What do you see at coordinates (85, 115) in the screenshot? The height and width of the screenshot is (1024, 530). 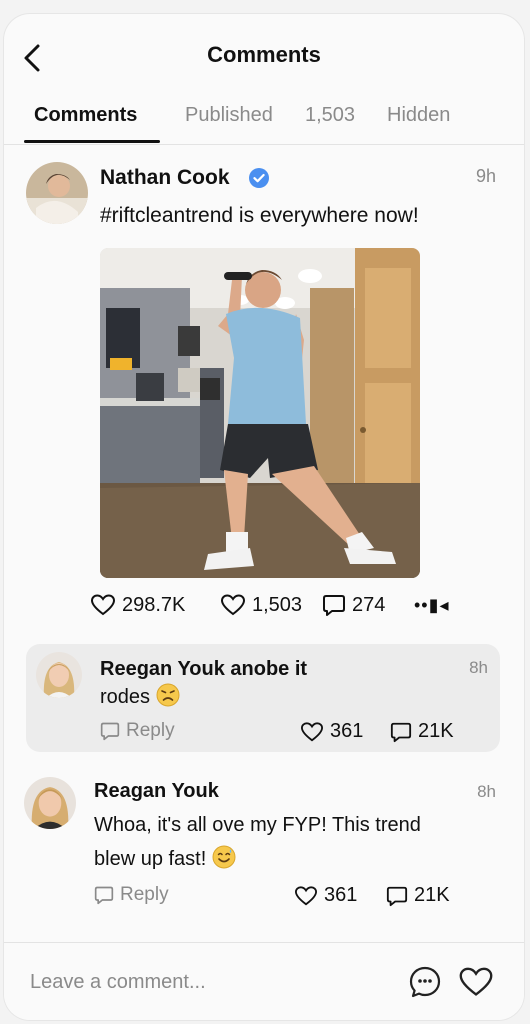 I see `tab-comments: Comments` at bounding box center [85, 115].